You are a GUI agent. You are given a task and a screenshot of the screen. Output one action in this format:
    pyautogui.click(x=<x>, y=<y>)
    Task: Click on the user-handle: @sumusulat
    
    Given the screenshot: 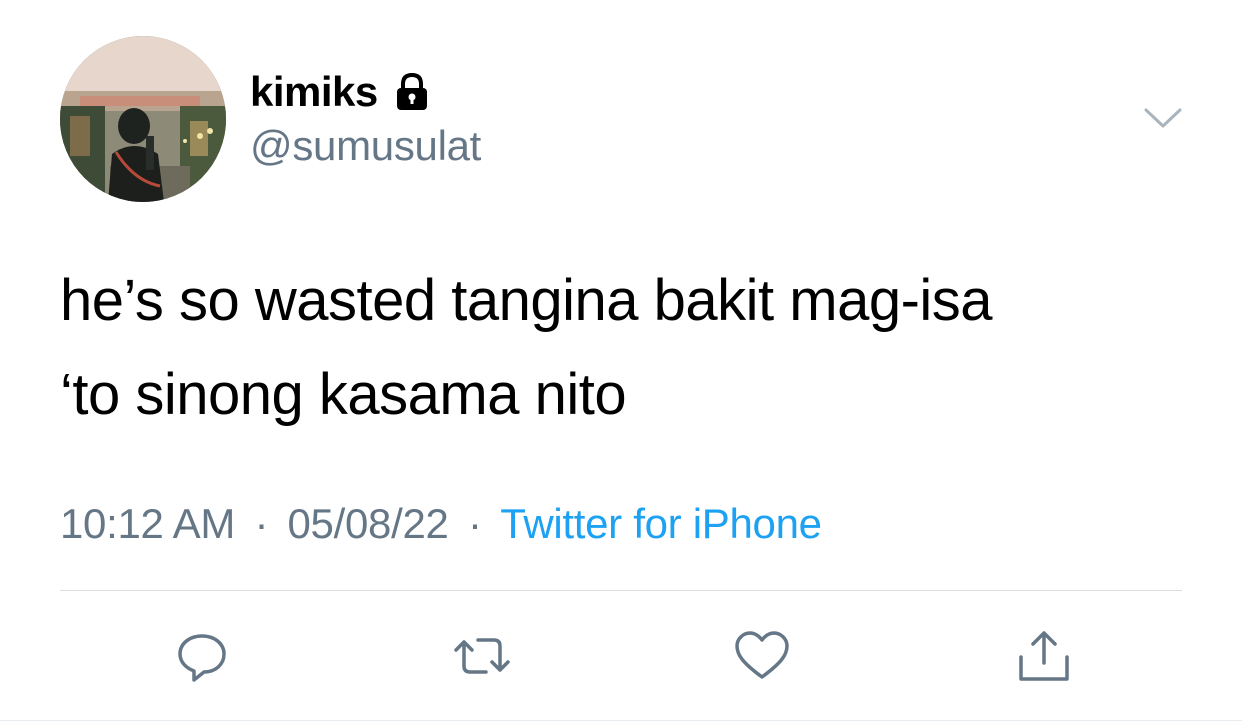 What is the action you would take?
    pyautogui.click(x=365, y=146)
    